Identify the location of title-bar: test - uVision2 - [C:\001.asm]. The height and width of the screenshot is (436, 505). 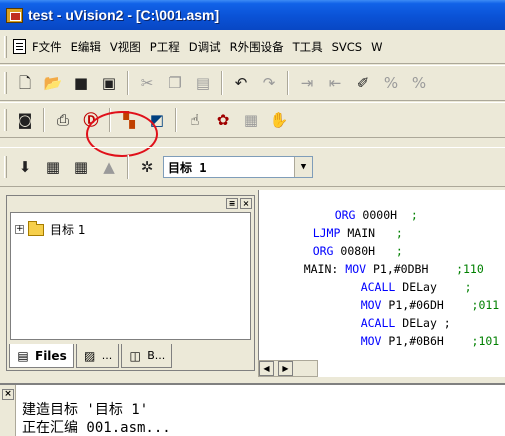
(252, 15).